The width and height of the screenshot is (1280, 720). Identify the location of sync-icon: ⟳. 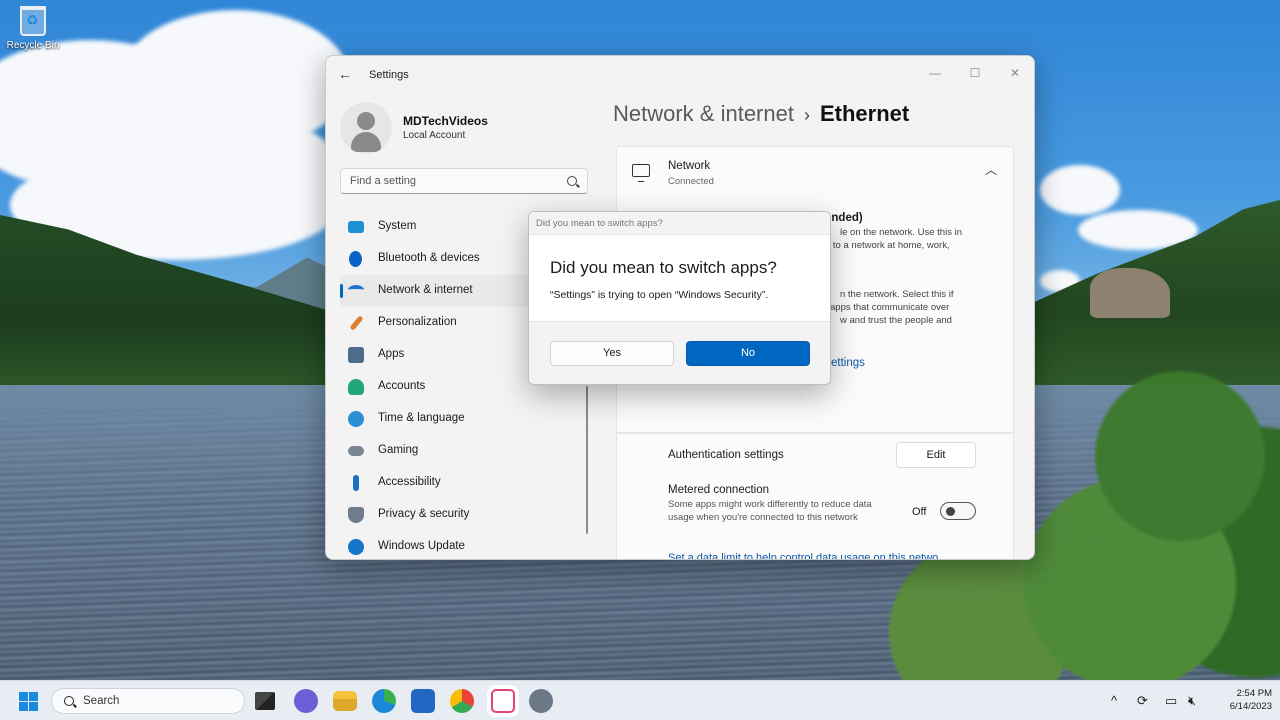
(1142, 701).